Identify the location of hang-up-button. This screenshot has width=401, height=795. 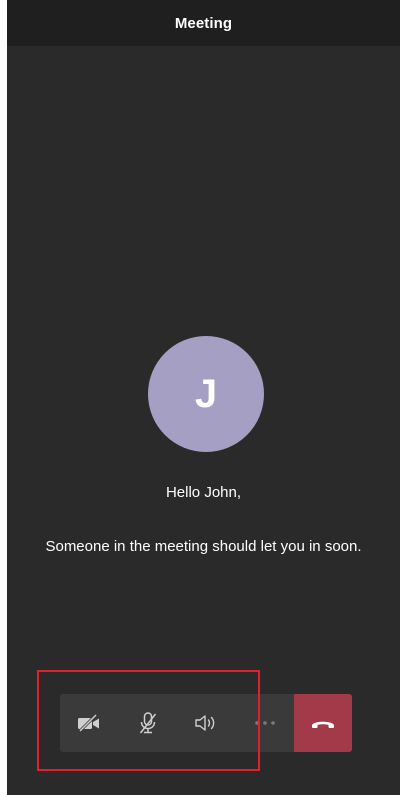
(323, 723).